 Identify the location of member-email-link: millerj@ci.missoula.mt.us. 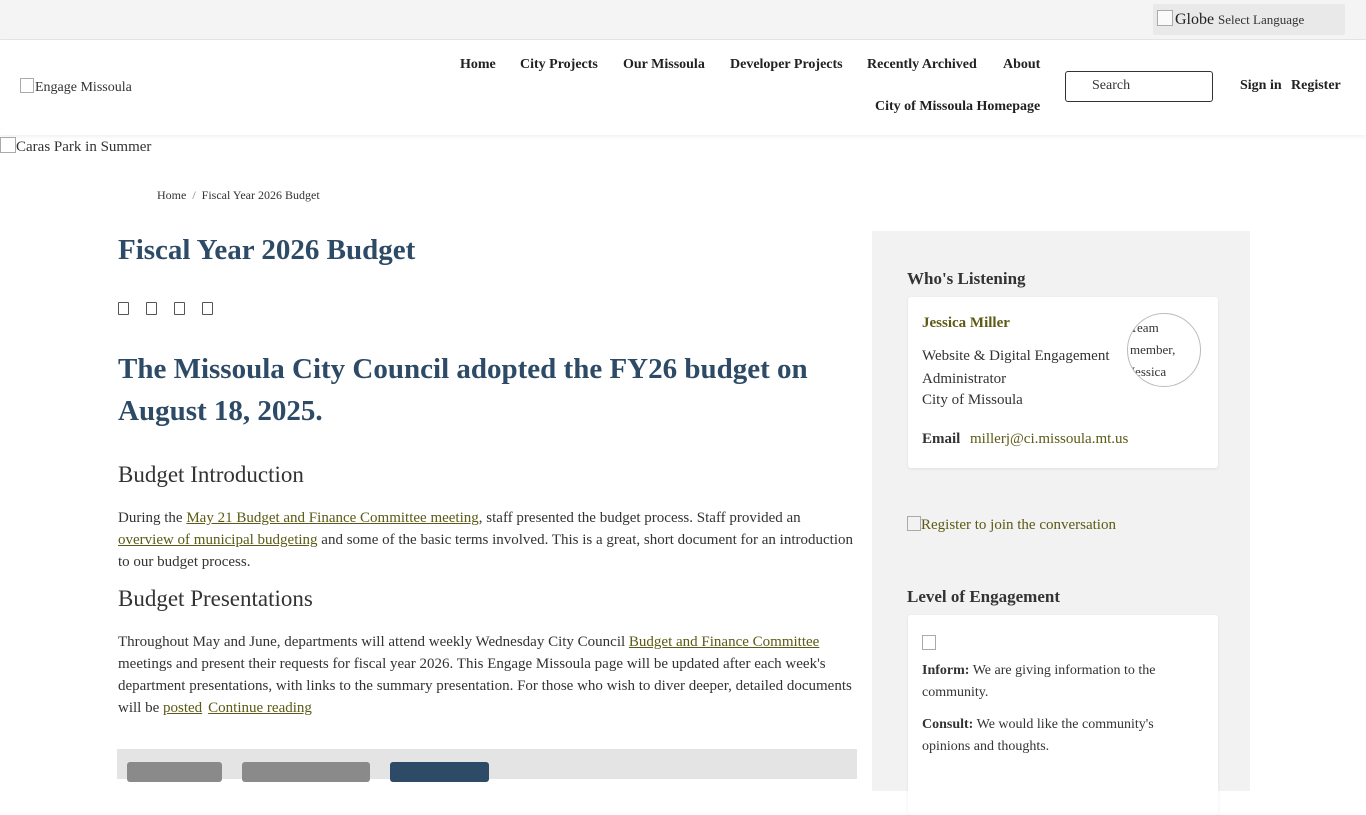
(1049, 439).